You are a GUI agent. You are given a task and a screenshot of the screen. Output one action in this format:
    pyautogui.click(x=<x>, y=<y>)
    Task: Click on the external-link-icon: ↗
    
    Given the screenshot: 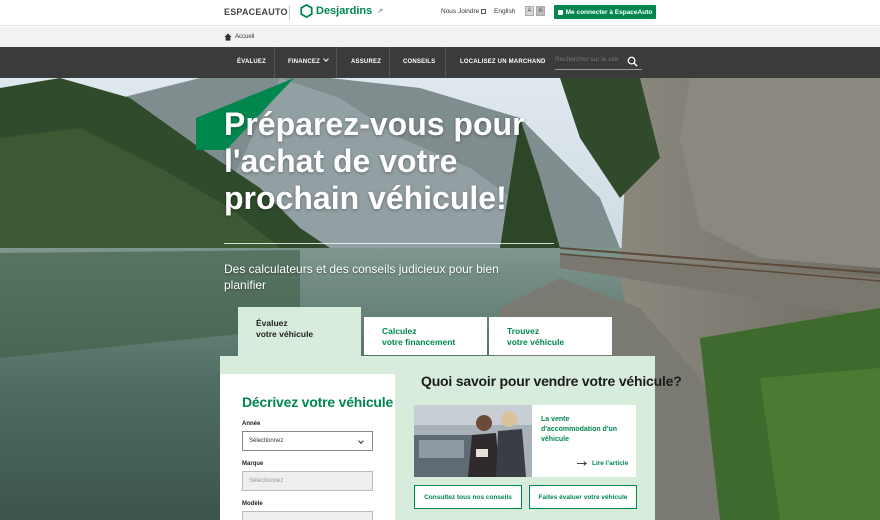 What is the action you would take?
    pyautogui.click(x=380, y=11)
    